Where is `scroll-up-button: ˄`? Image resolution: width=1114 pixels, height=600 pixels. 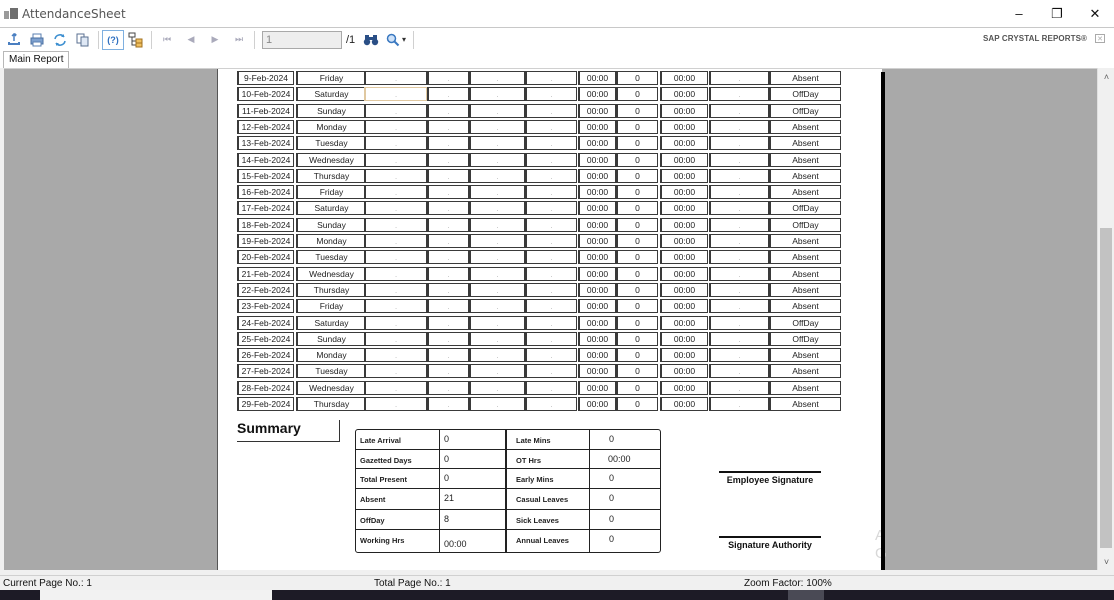
scroll-up-button: ˄ is located at coordinates (1106, 76).